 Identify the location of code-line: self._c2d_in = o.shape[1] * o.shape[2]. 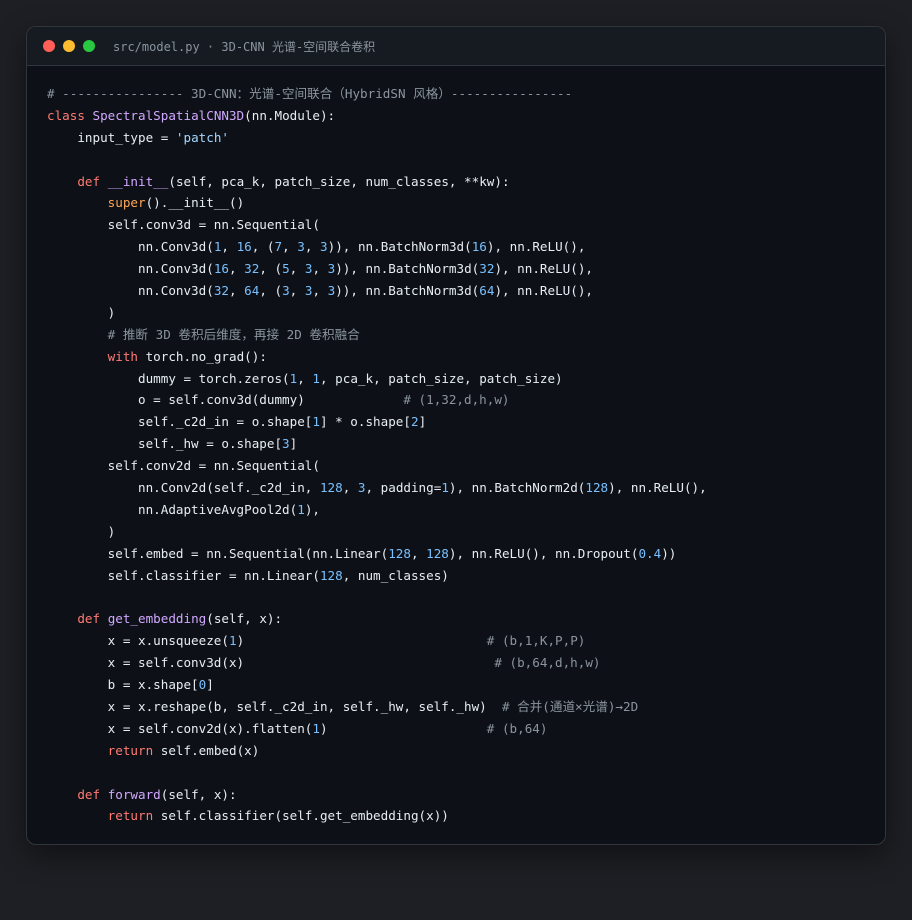
(461, 422).